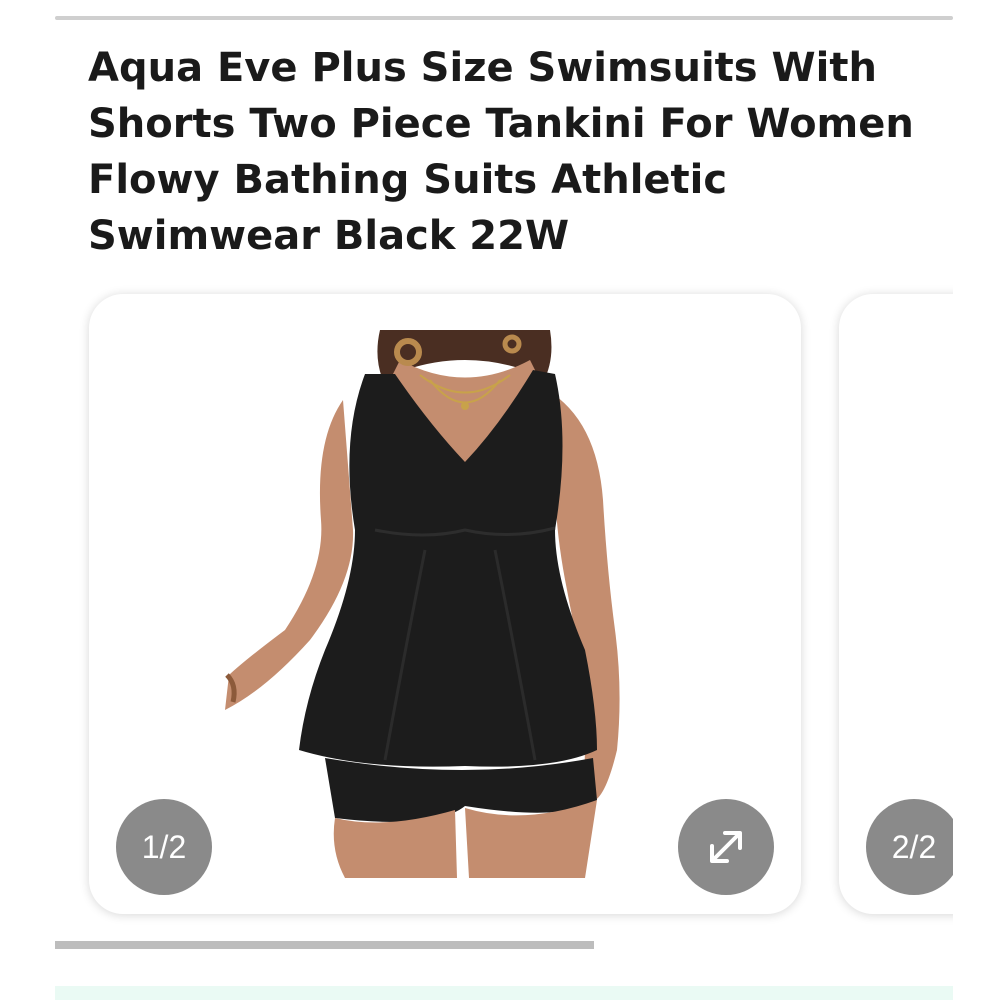 This screenshot has width=1000, height=1000. Describe the element at coordinates (504, 18) in the screenshot. I see `top-divider` at that location.